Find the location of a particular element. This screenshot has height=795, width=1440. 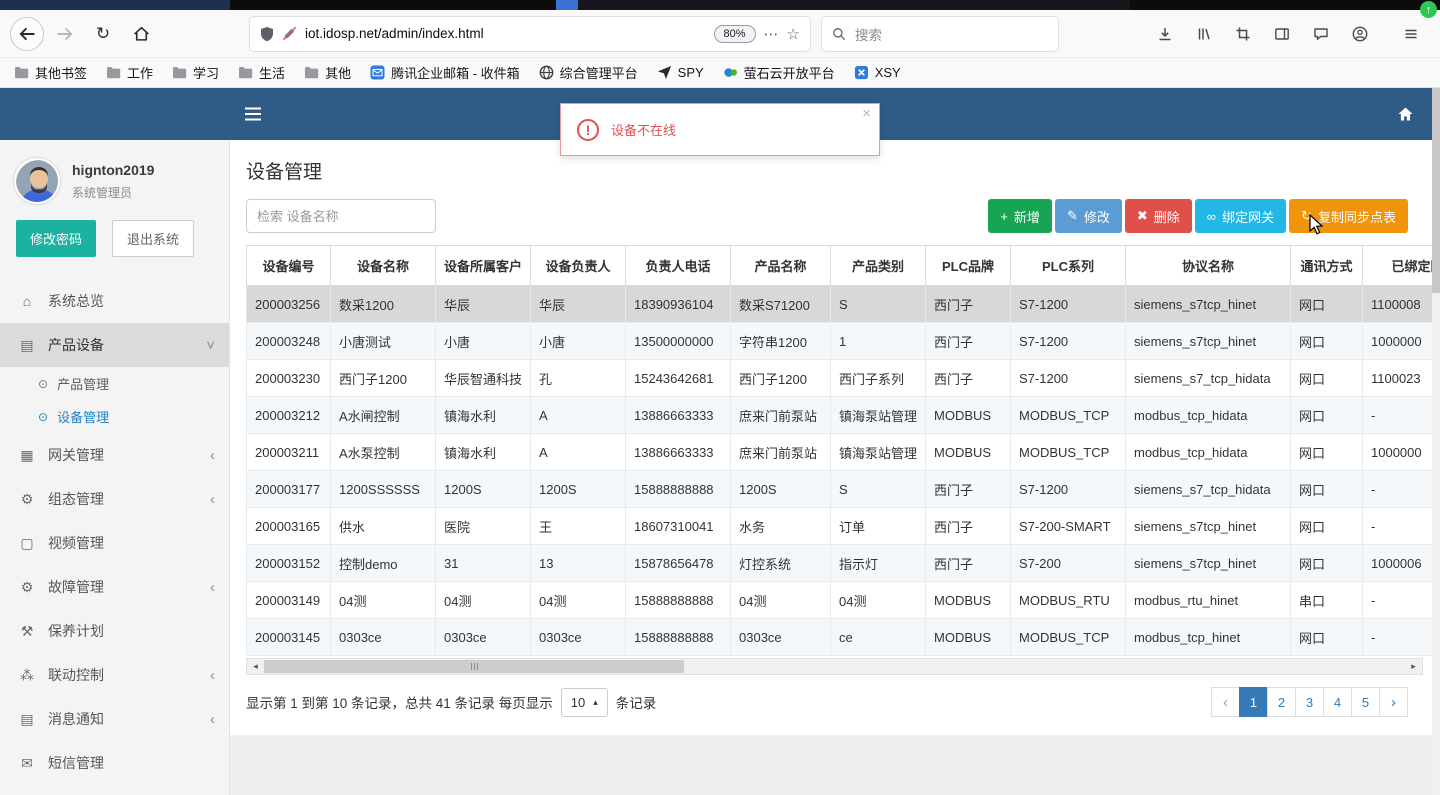

edit-button: ✎ 修改 is located at coordinates (1088, 216).